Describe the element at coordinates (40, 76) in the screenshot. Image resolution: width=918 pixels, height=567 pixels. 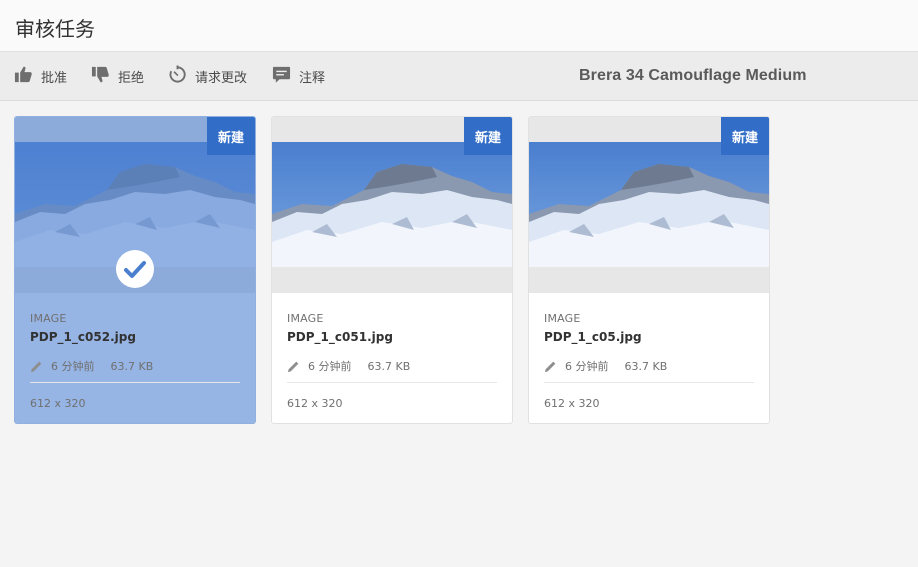
I see `approve-button: 批准` at that location.